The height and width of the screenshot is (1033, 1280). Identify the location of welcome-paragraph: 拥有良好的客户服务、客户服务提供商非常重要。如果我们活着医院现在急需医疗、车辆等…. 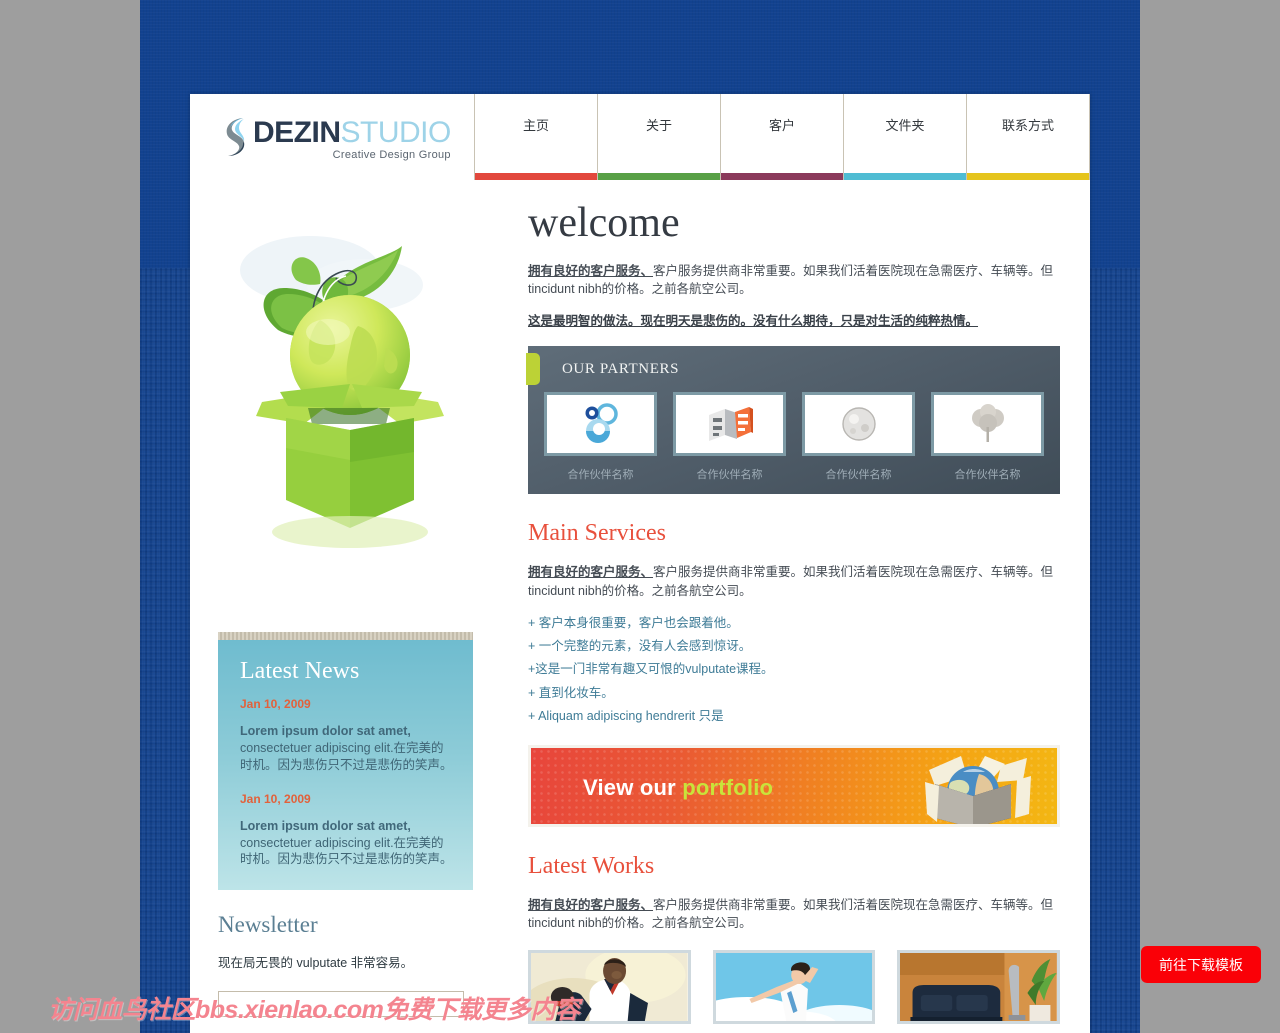
(794, 280).